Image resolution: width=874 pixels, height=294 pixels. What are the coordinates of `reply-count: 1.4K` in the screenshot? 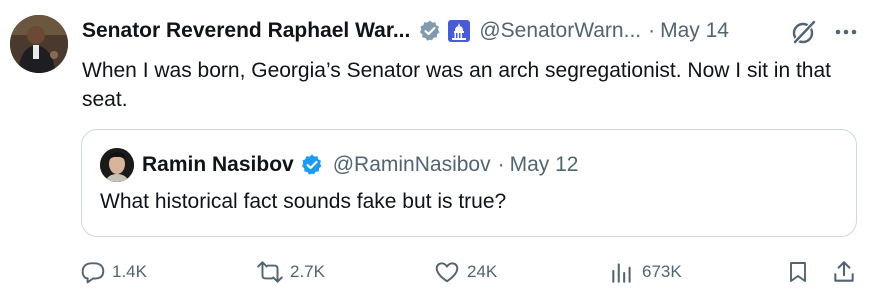 It's located at (129, 271).